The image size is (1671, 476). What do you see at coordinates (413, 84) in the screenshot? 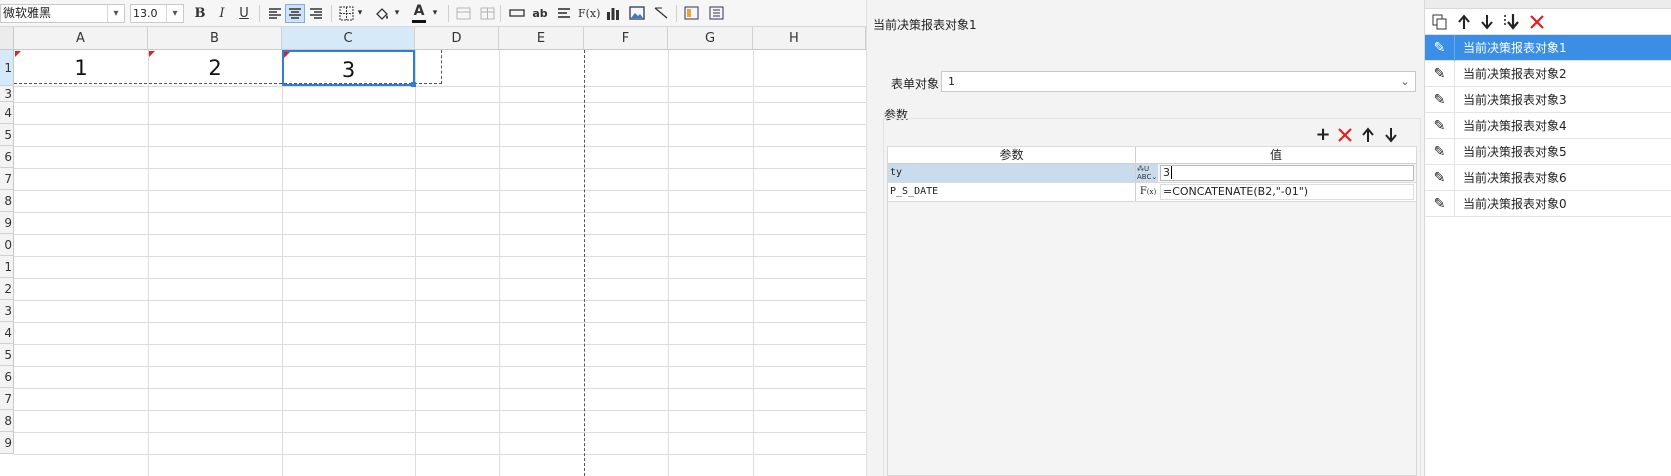
I see `fill-handle` at bounding box center [413, 84].